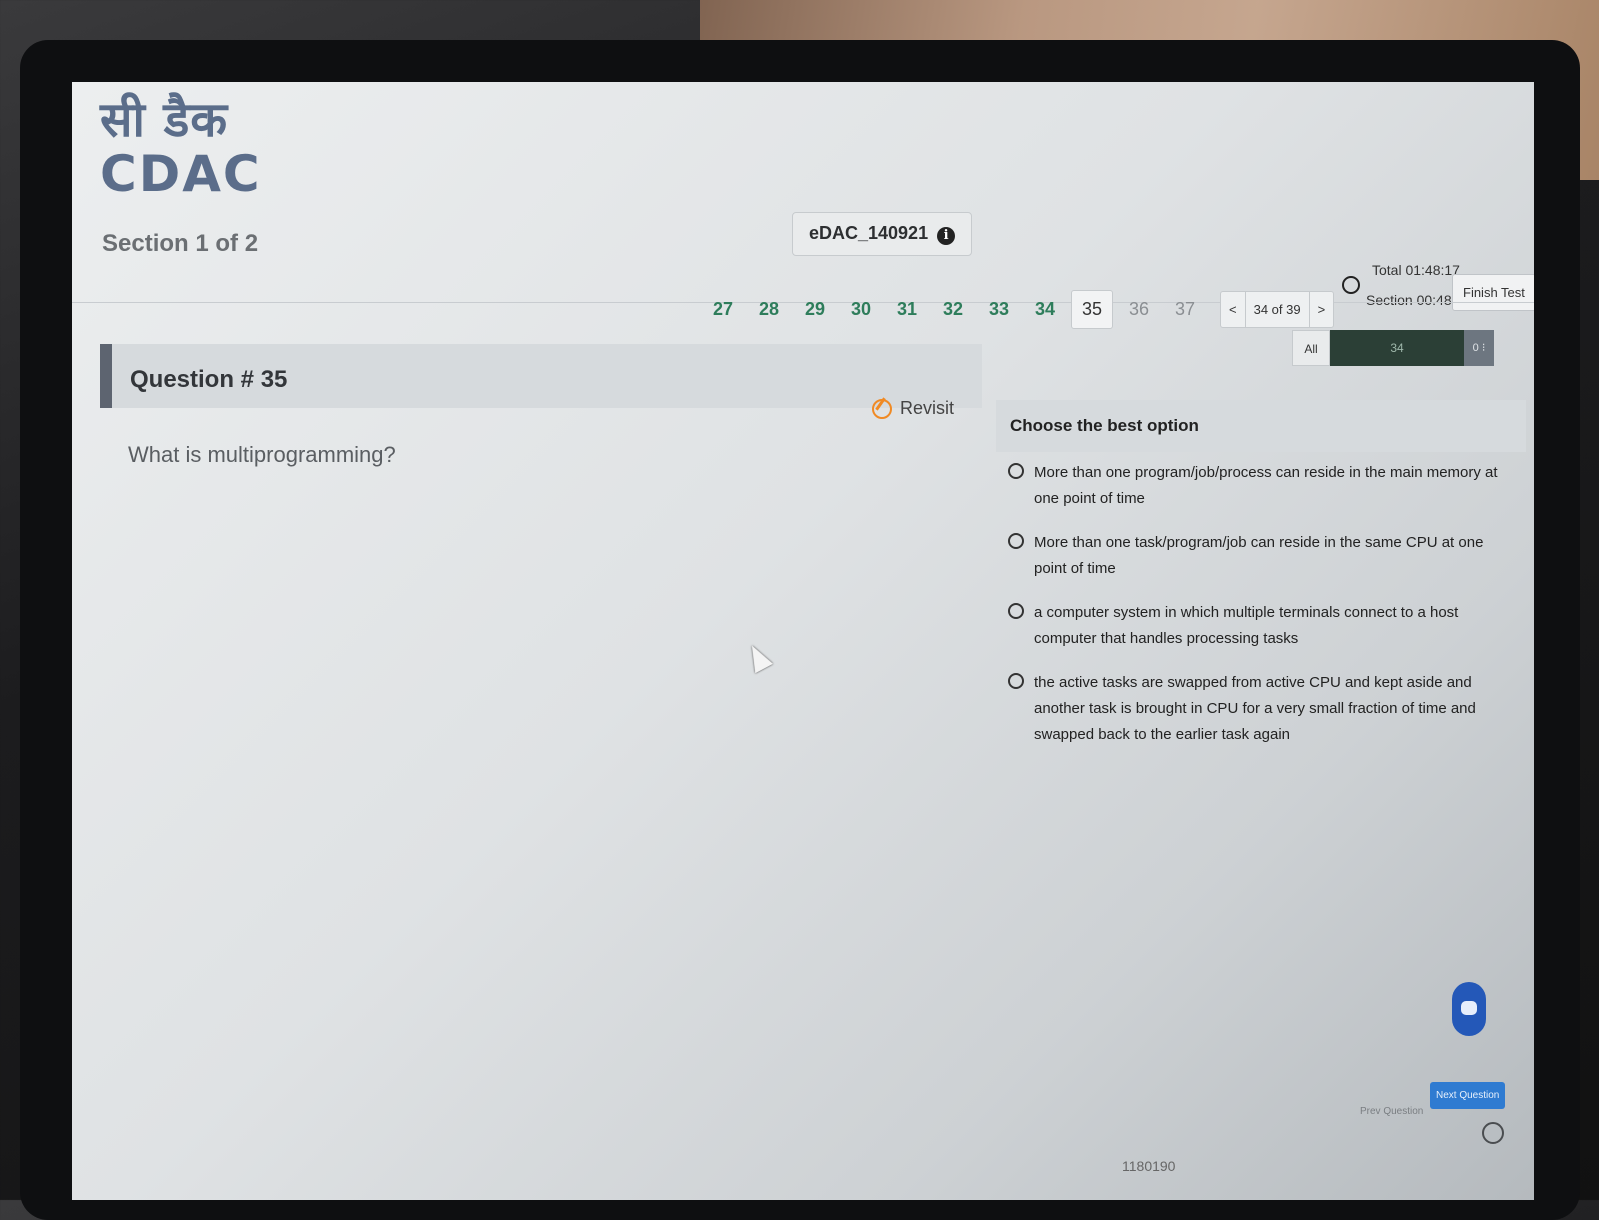 This screenshot has width=1599, height=1220. What do you see at coordinates (1468, 1095) in the screenshot?
I see `next-question-button: Next Question` at bounding box center [1468, 1095].